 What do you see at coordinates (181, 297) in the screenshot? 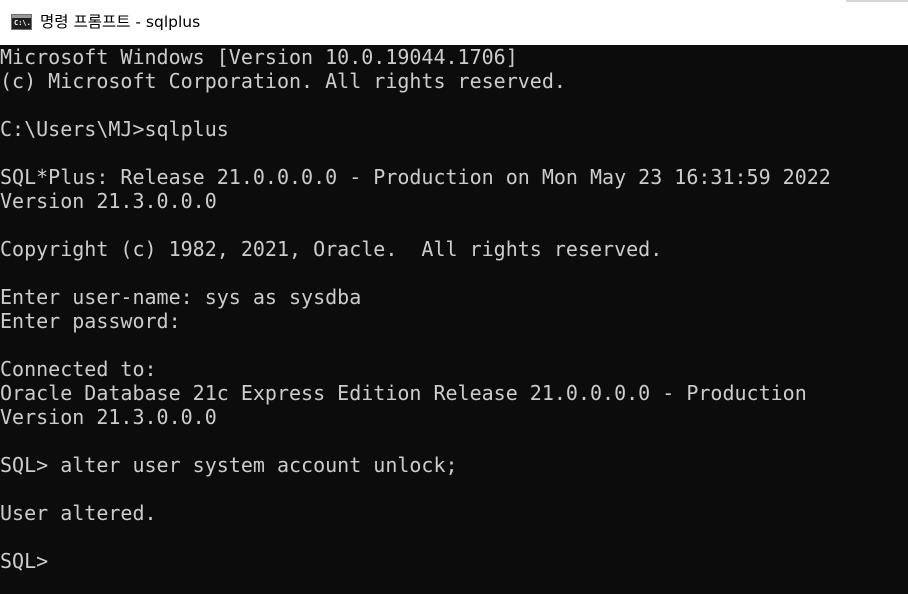
I see `console-line: Enter user-name: sys as sysdba` at bounding box center [181, 297].